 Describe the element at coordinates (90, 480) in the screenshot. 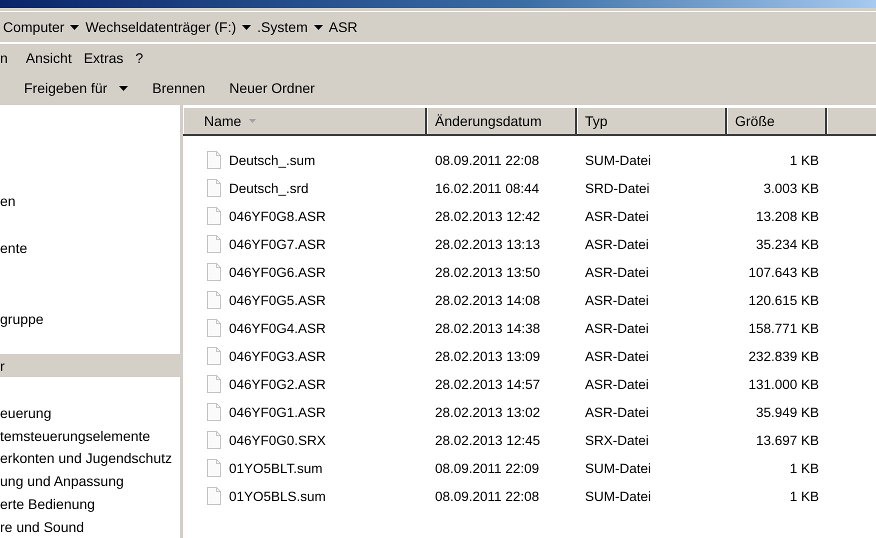

I see `nav-item: ung und Anpassung` at that location.